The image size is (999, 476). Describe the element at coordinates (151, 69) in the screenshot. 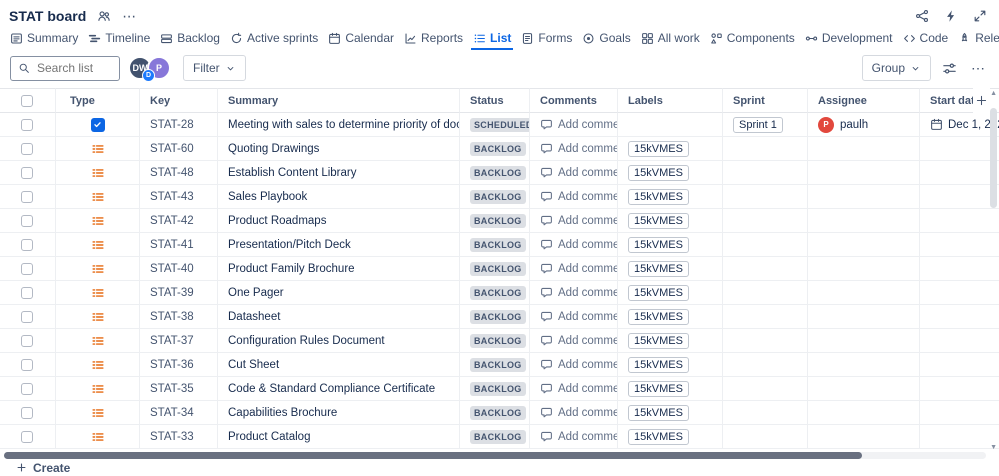

I see `avatar-group: DW P D` at that location.